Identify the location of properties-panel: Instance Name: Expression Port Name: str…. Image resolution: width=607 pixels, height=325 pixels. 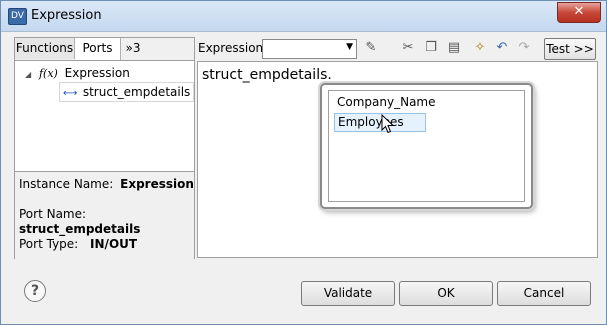
(104, 215).